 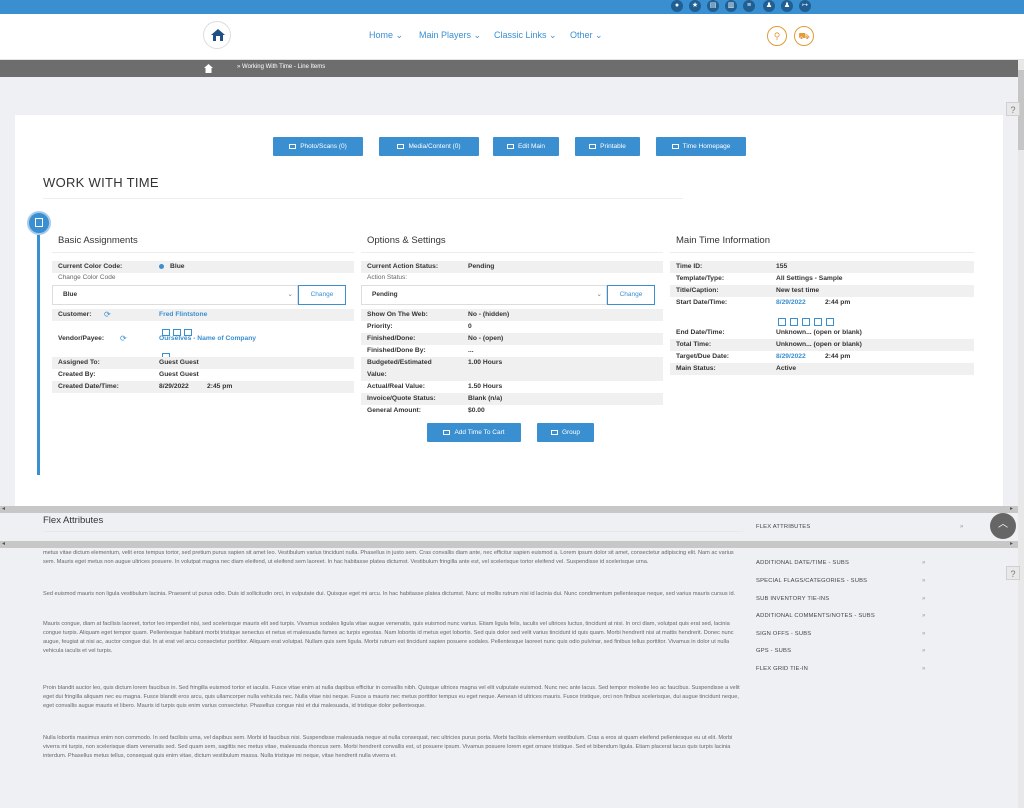 I want to click on nav-main-players: Main Players ⌄, so click(x=450, y=35).